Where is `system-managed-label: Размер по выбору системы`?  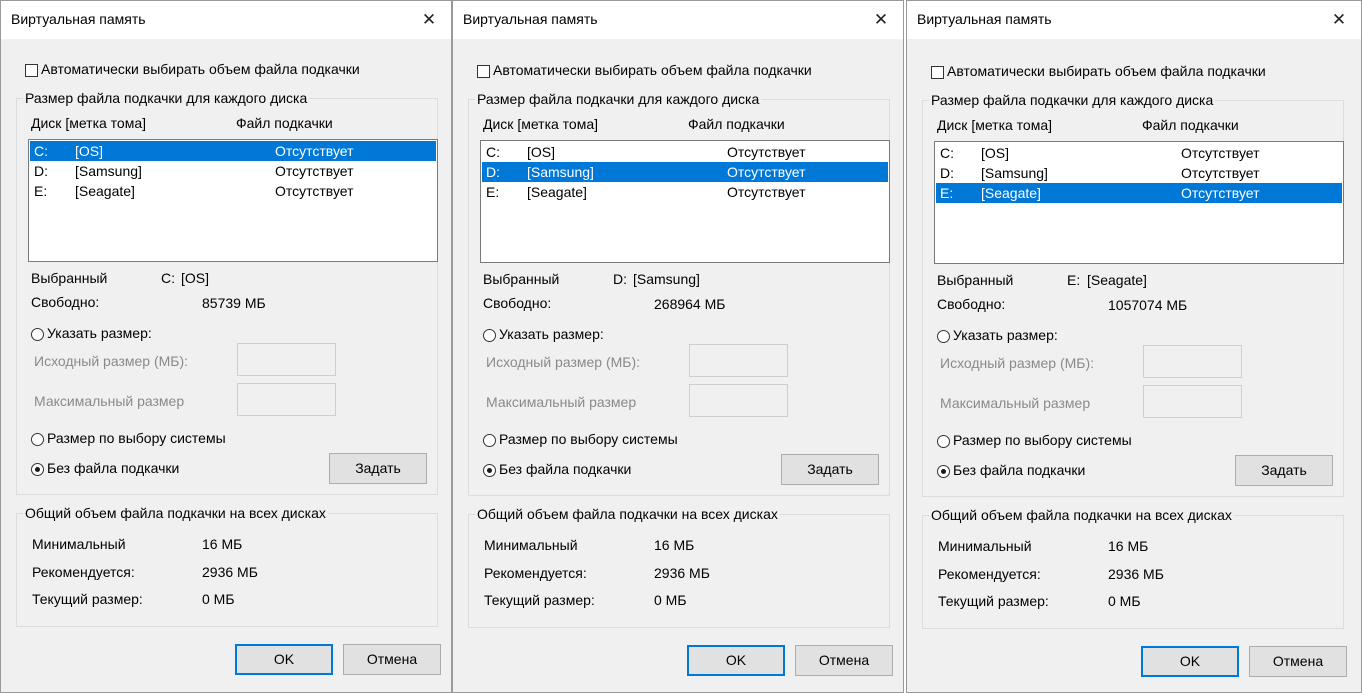 system-managed-label: Размер по выбору системы is located at coordinates (588, 439).